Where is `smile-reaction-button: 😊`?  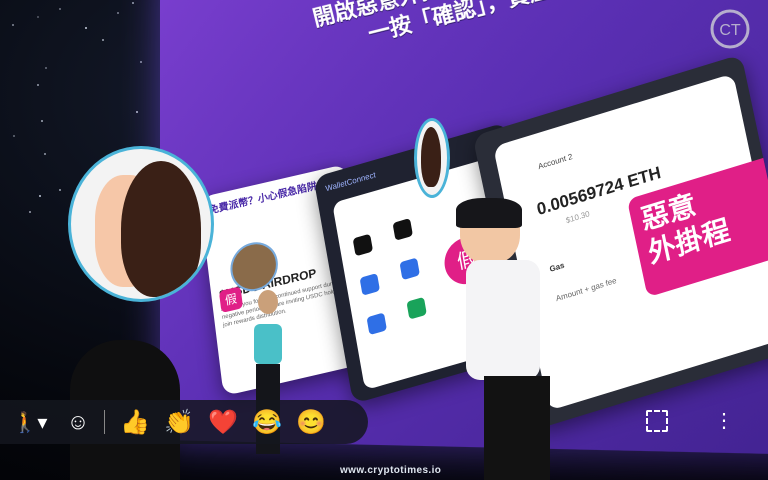
smile-reaction-button: 😊 is located at coordinates (311, 422).